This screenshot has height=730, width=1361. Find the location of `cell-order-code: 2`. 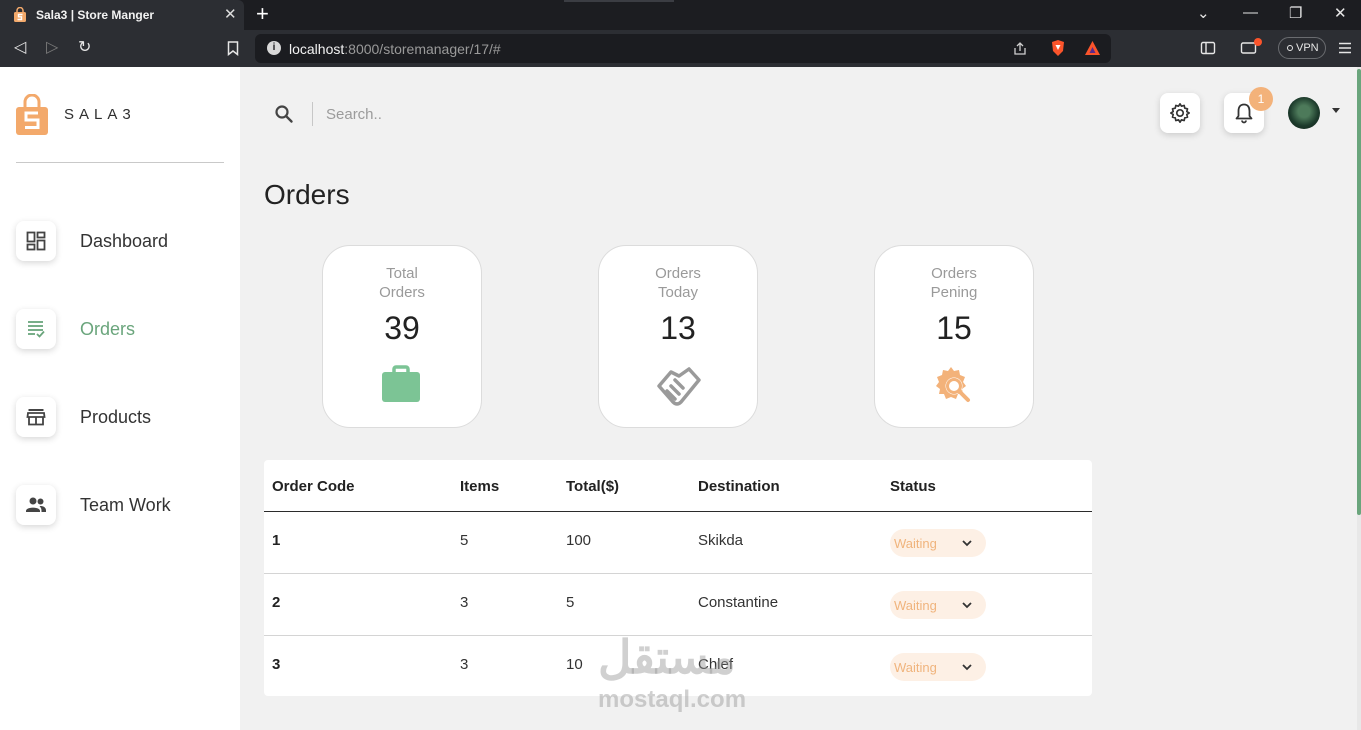

cell-order-code: 2 is located at coordinates (276, 602).